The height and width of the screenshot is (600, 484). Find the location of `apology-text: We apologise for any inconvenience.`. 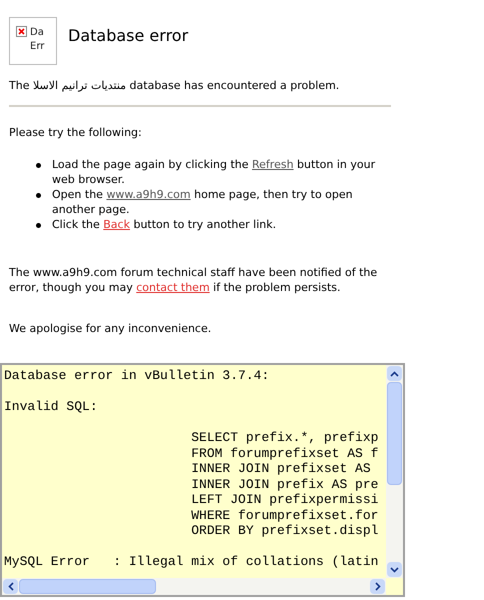

apology-text: We apologise for any inconvenience. is located at coordinates (110, 328).